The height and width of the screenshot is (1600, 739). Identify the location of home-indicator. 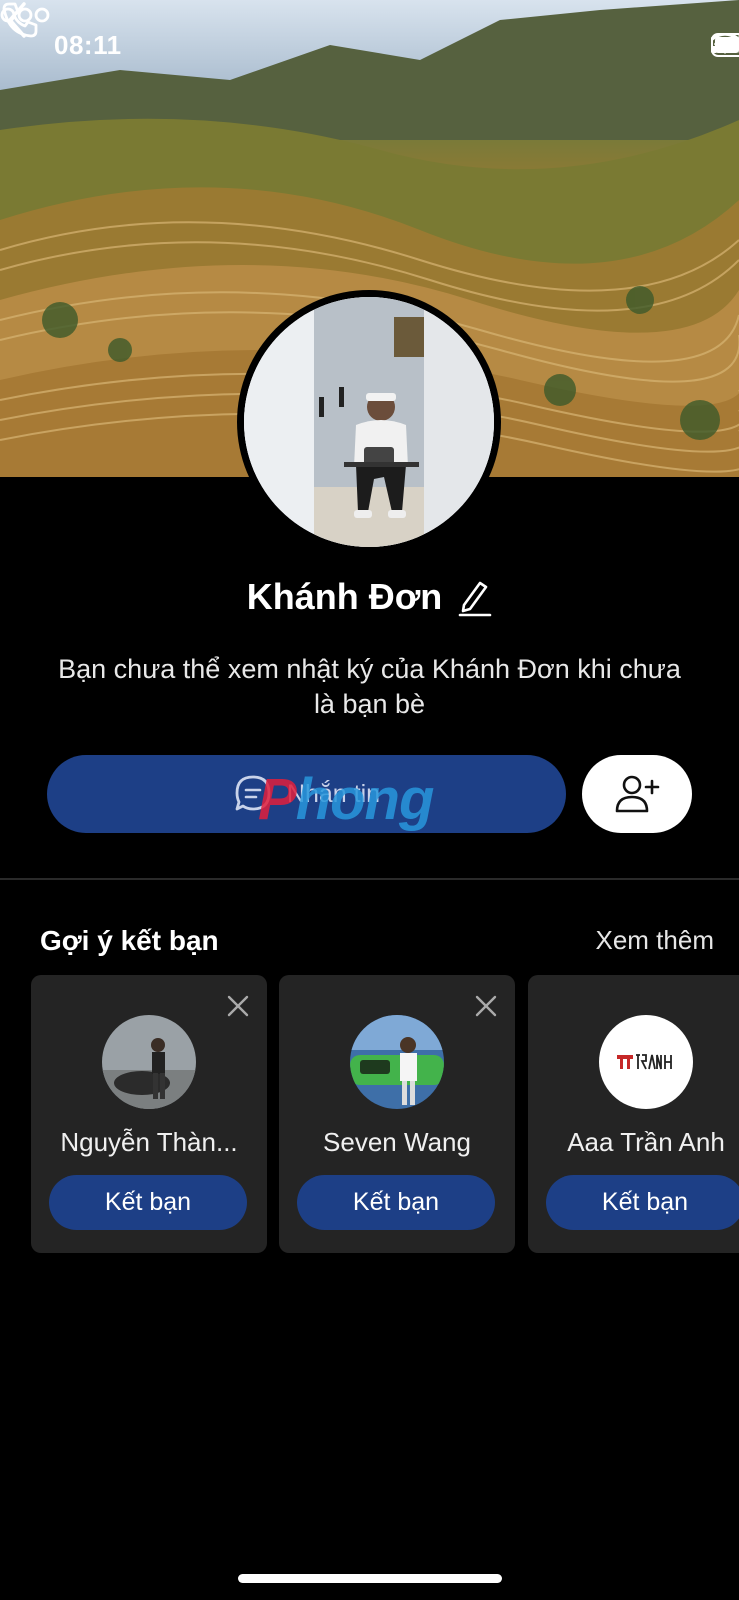
(370, 1578).